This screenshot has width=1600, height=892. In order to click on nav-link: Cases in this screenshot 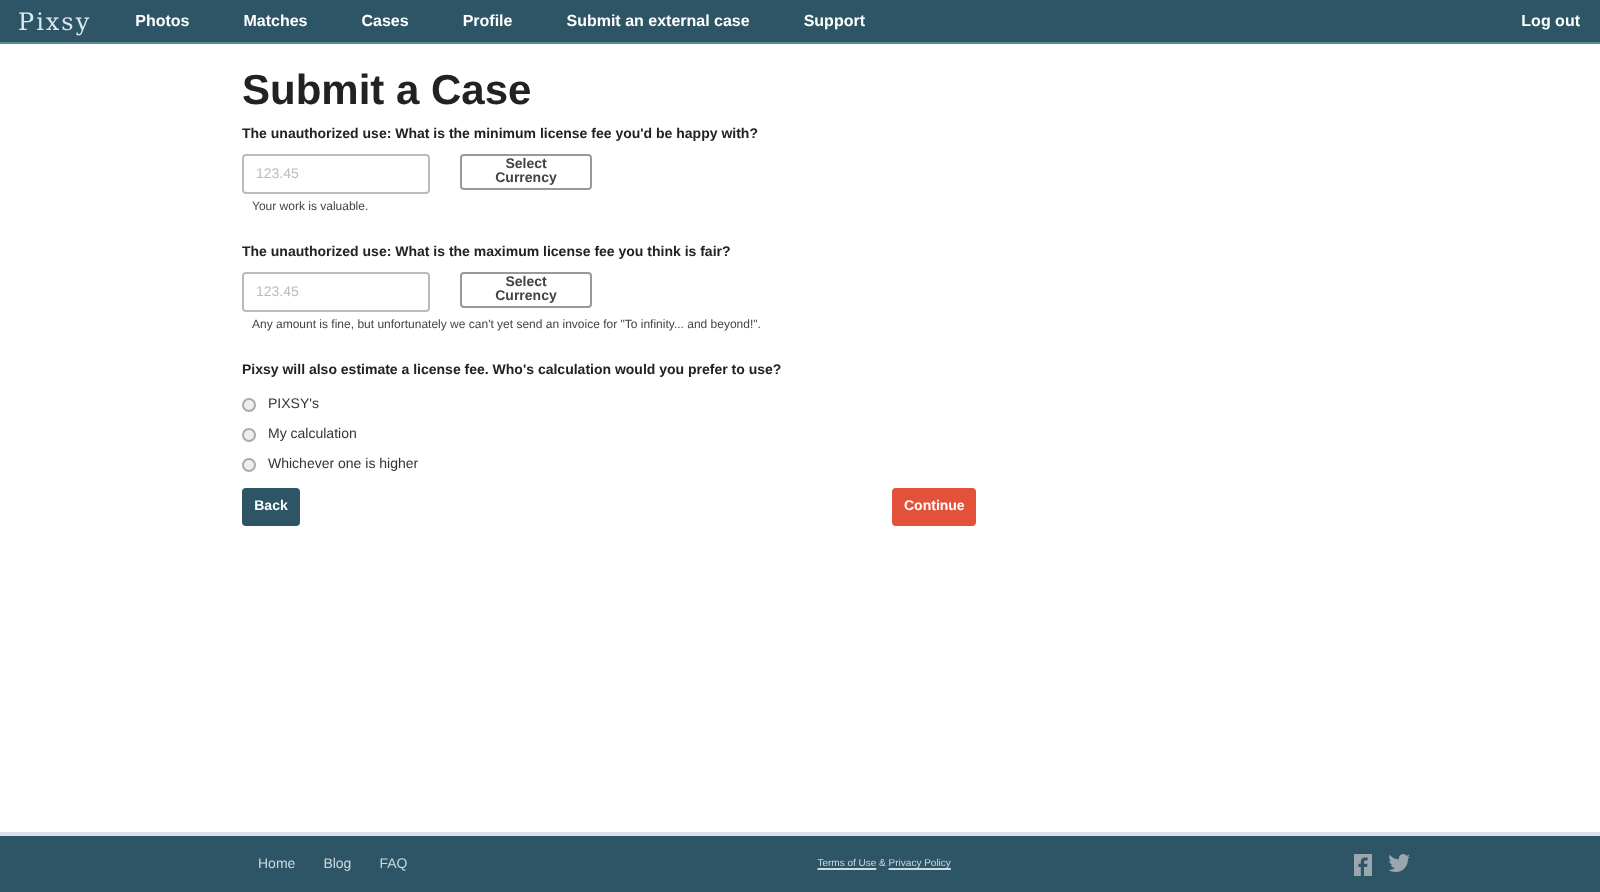, I will do `click(385, 21)`.